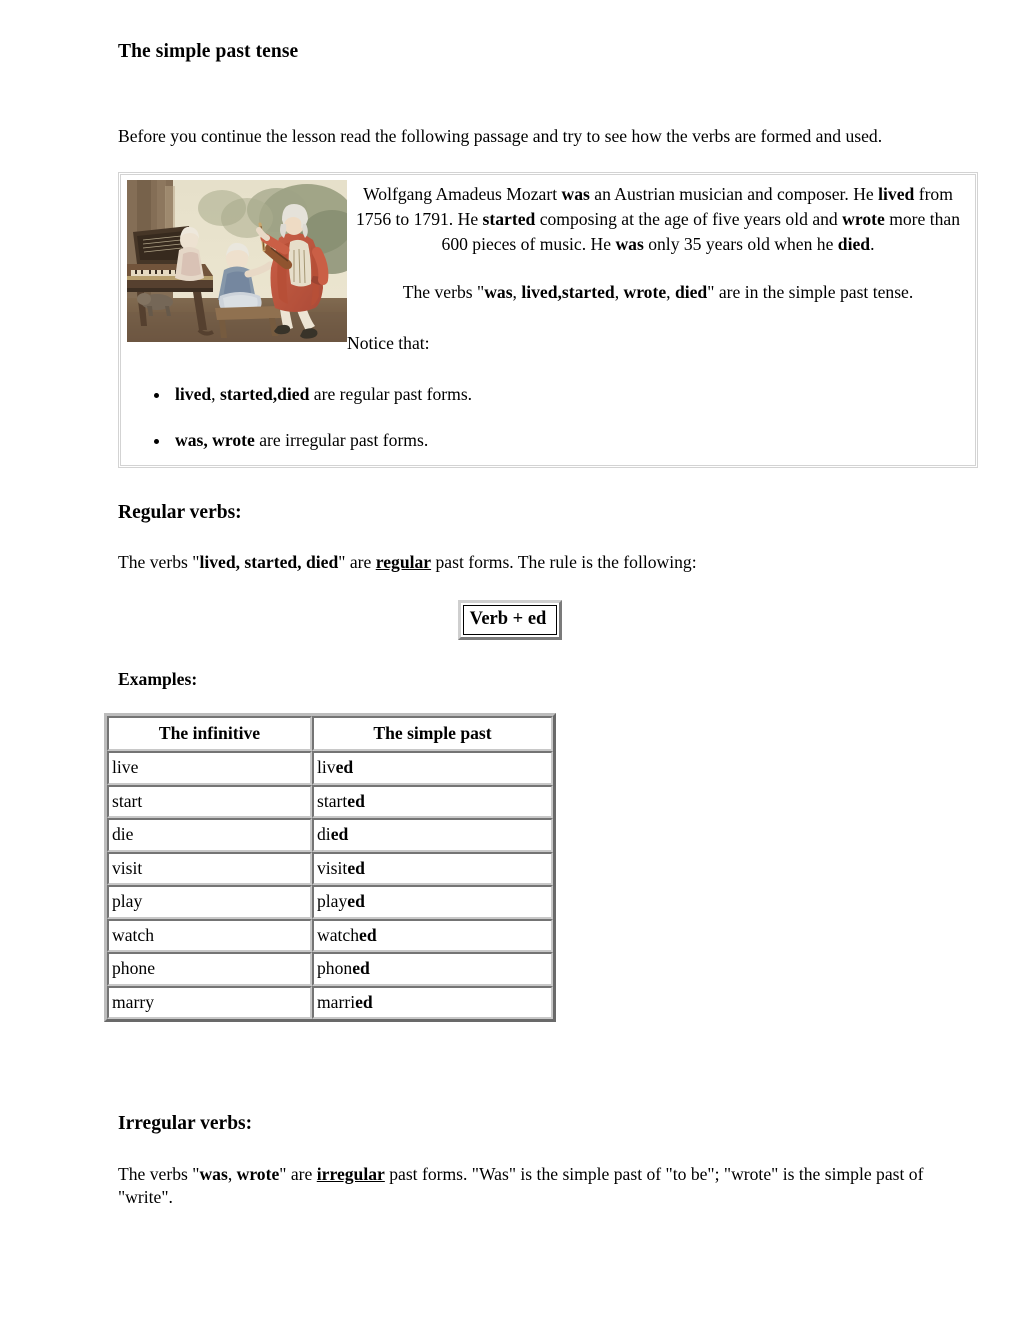 The width and height of the screenshot is (1020, 1320). Describe the element at coordinates (338, 934) in the screenshot. I see `past-stem: watch` at that location.